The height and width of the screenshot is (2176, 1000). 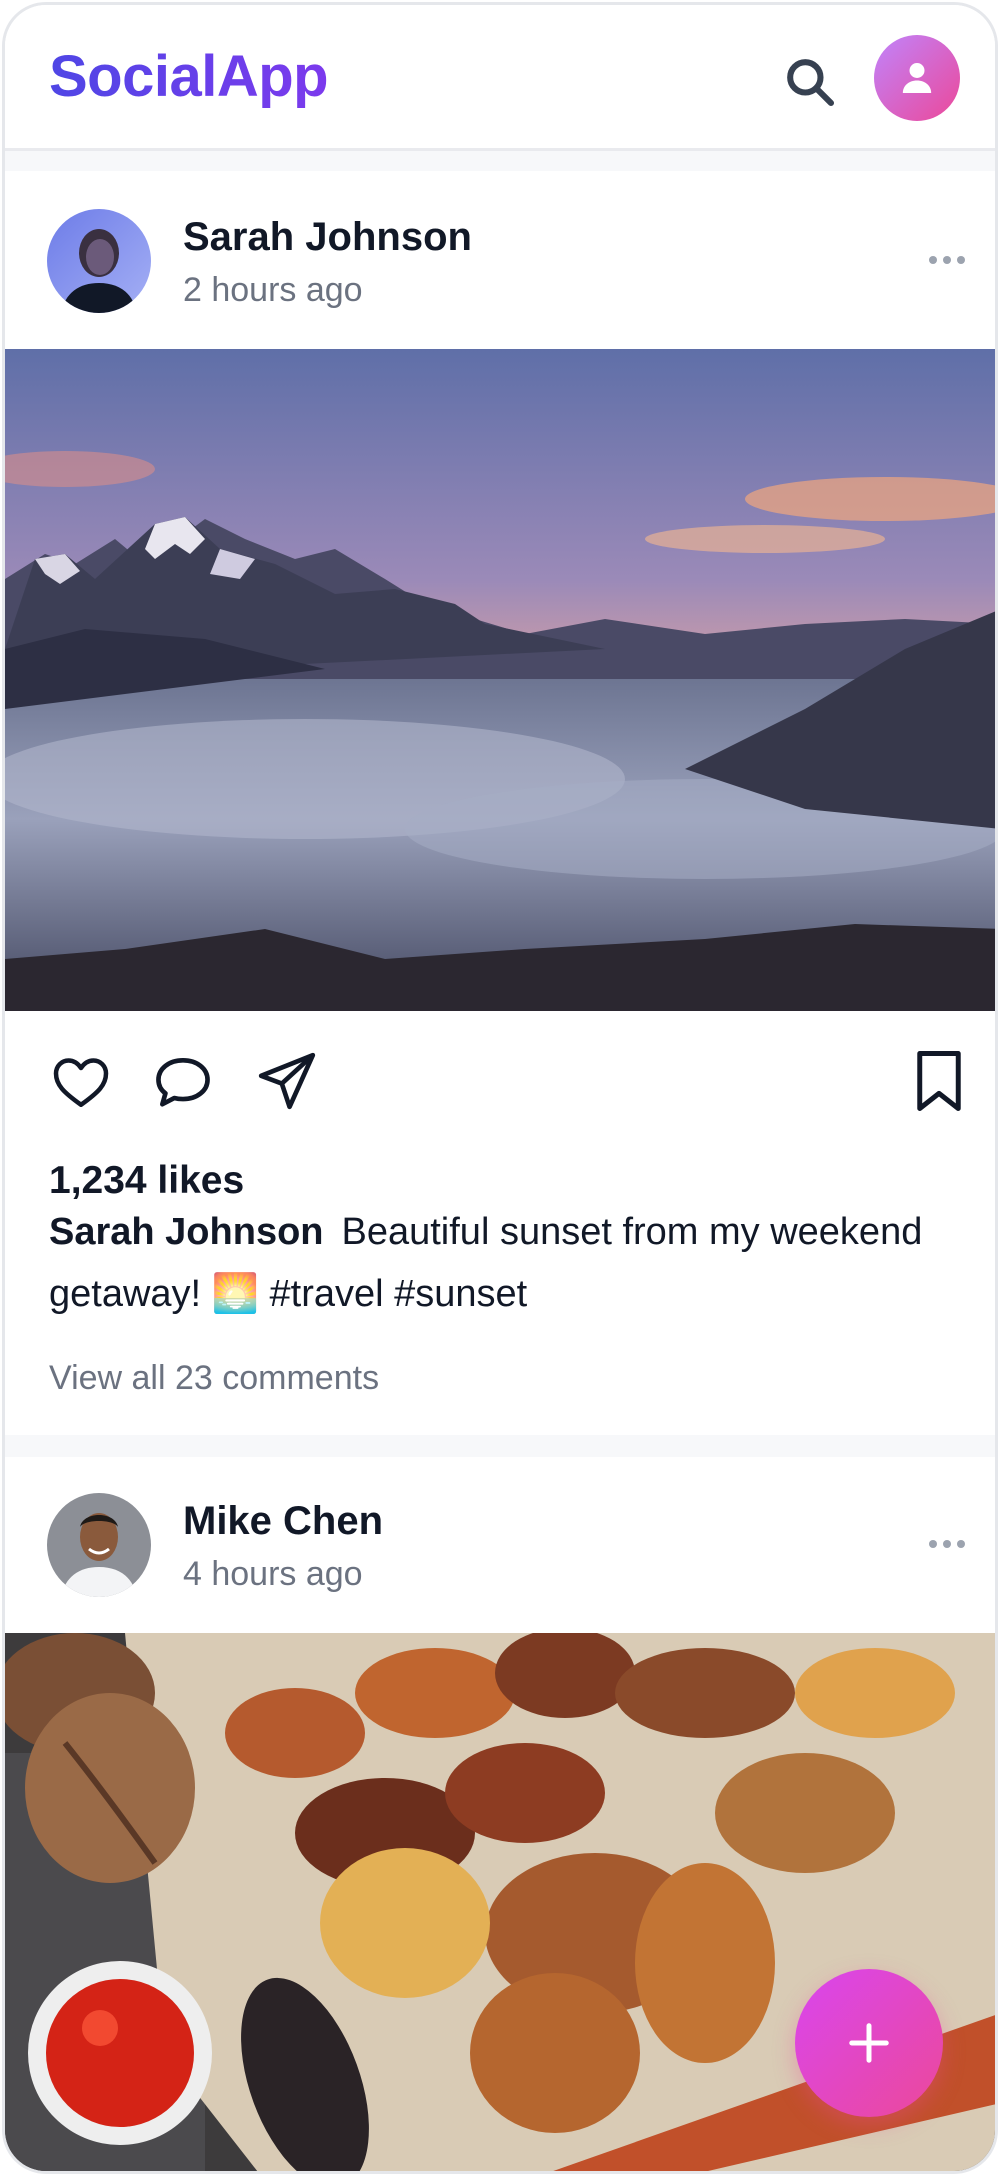 I want to click on share-button, so click(x=287, y=1081).